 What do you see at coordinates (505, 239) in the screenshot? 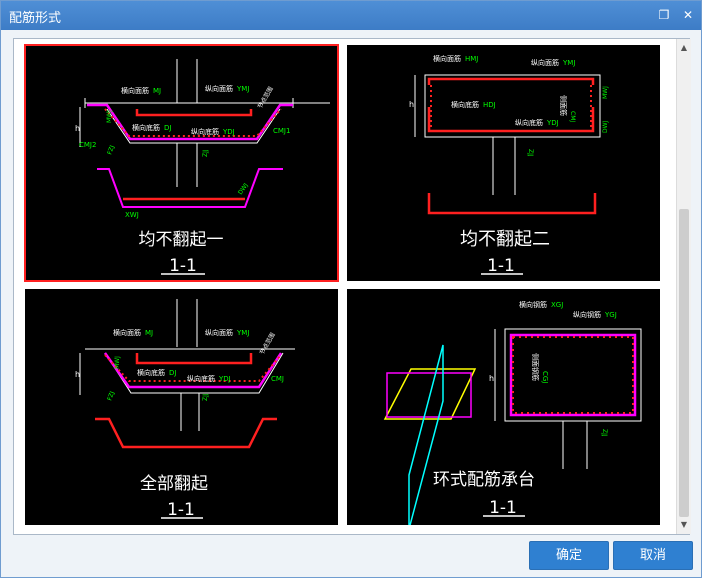
I see `panel-caption: 均不翻起二` at bounding box center [505, 239].